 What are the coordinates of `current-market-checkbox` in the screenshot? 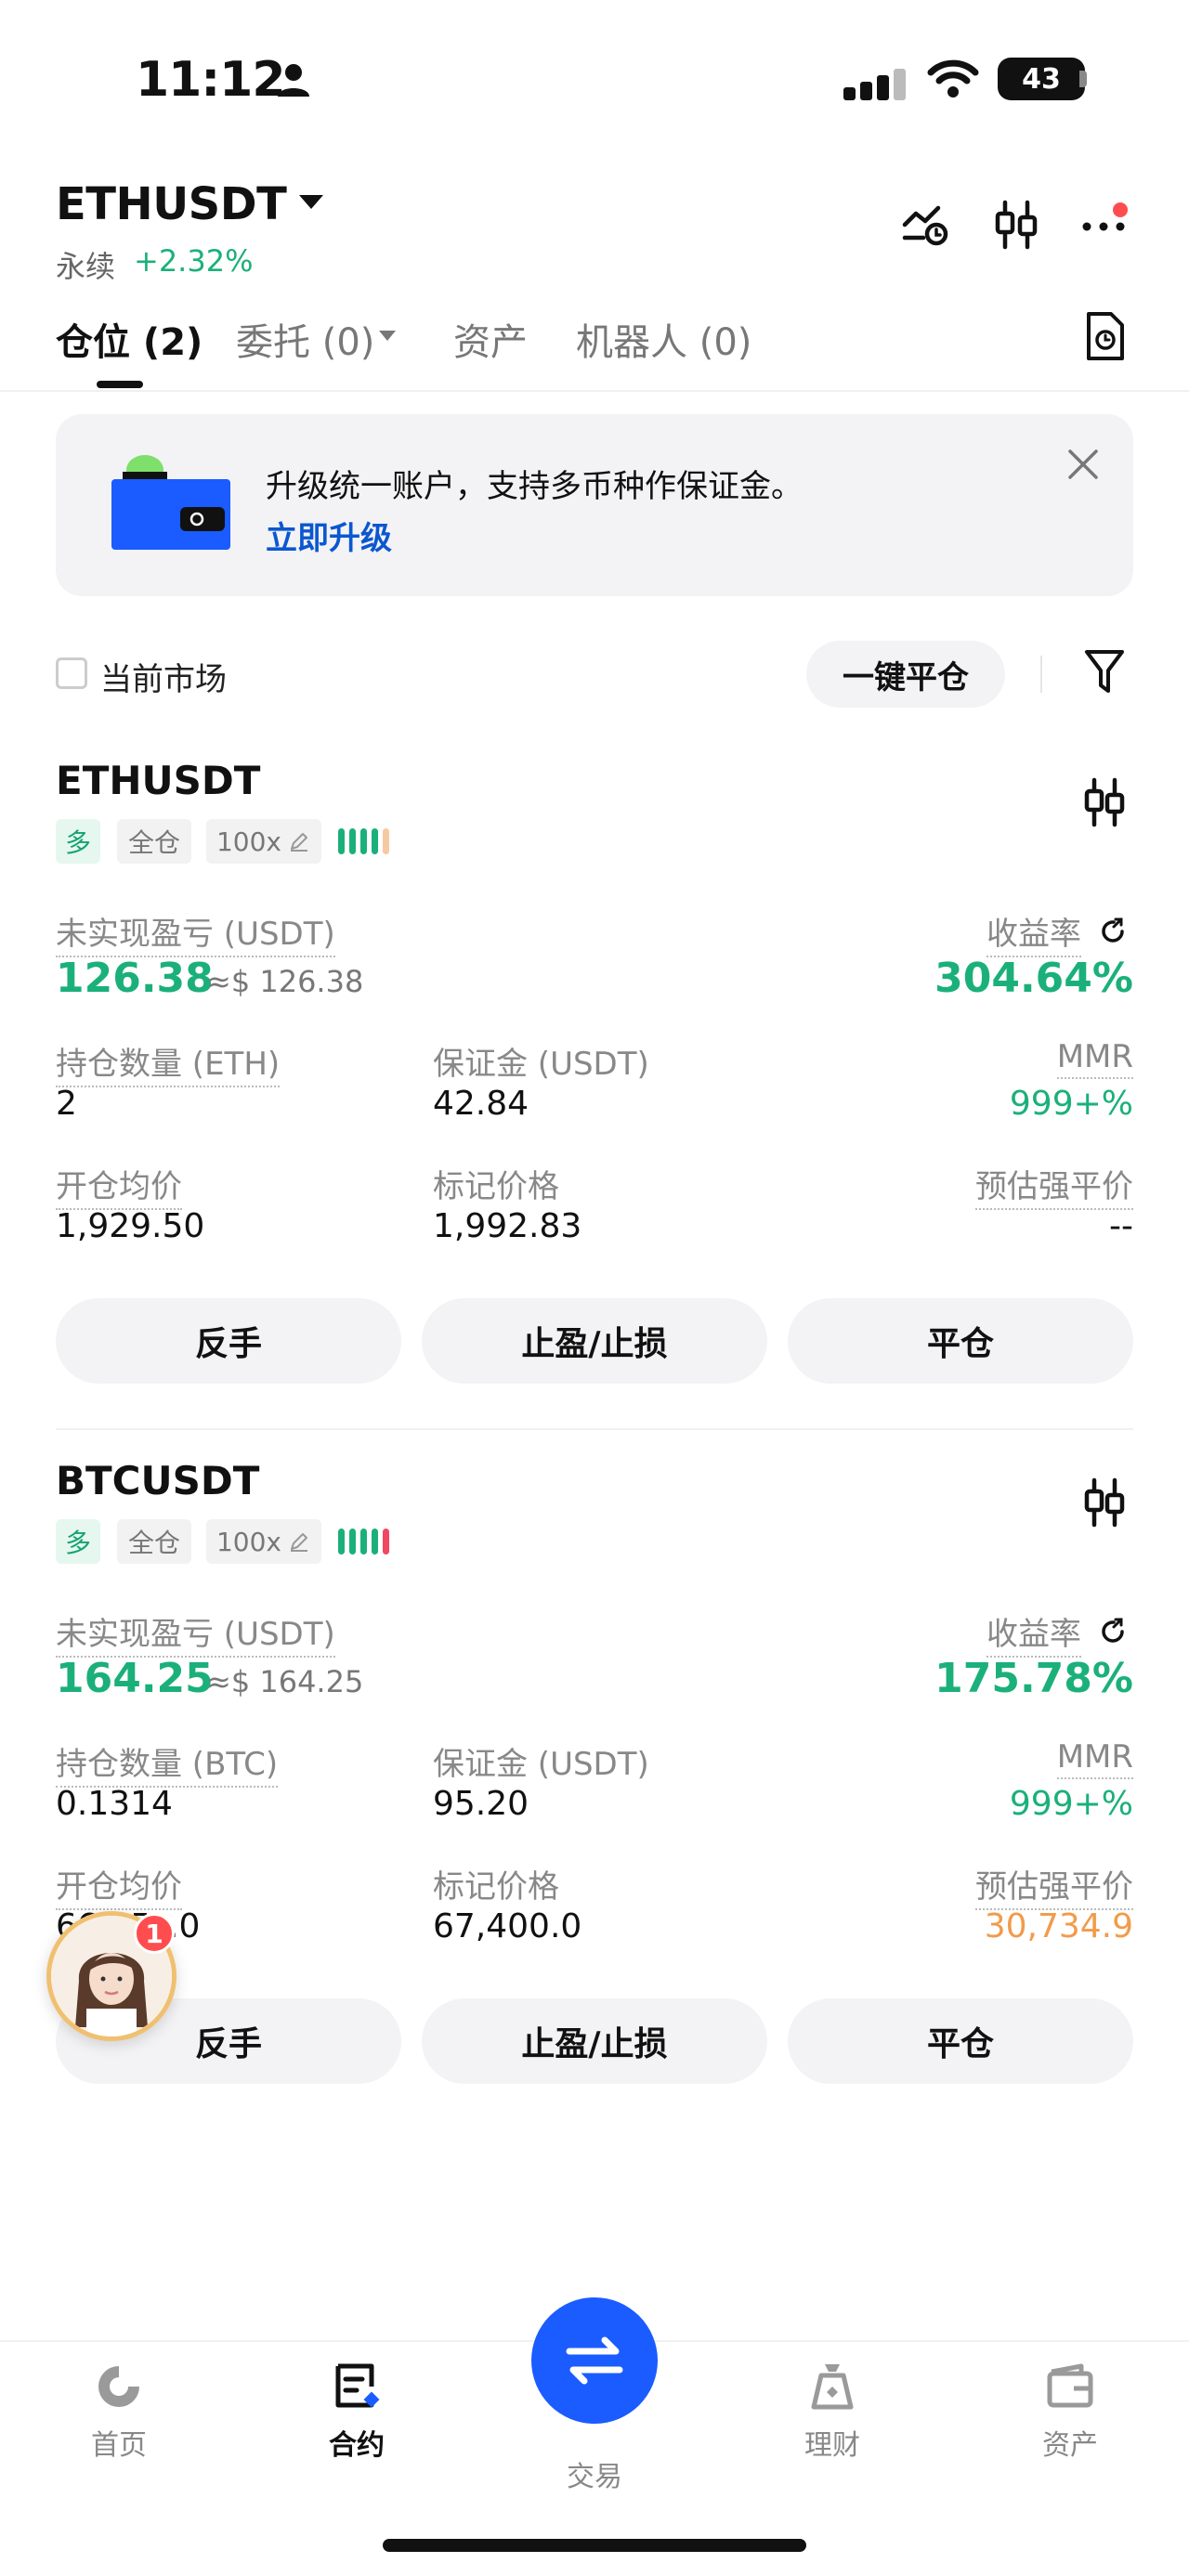 It's located at (71, 673).